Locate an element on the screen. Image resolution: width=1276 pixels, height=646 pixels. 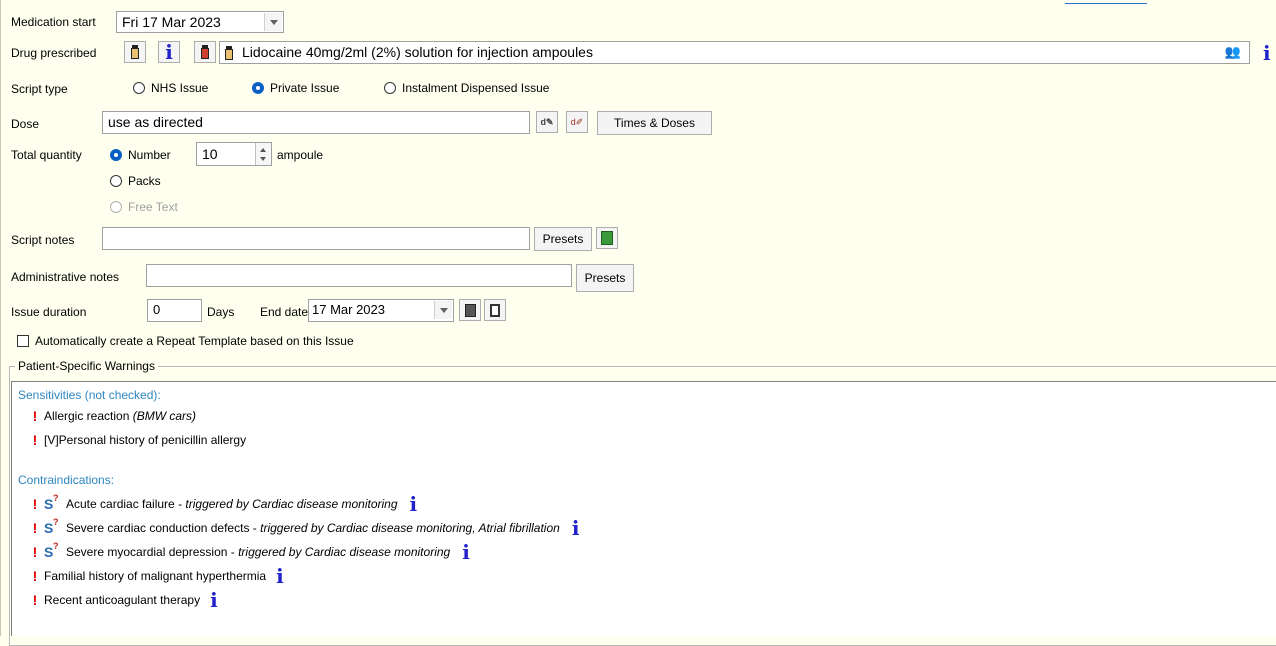
script-notes-presets-button: Presets is located at coordinates (563, 239).